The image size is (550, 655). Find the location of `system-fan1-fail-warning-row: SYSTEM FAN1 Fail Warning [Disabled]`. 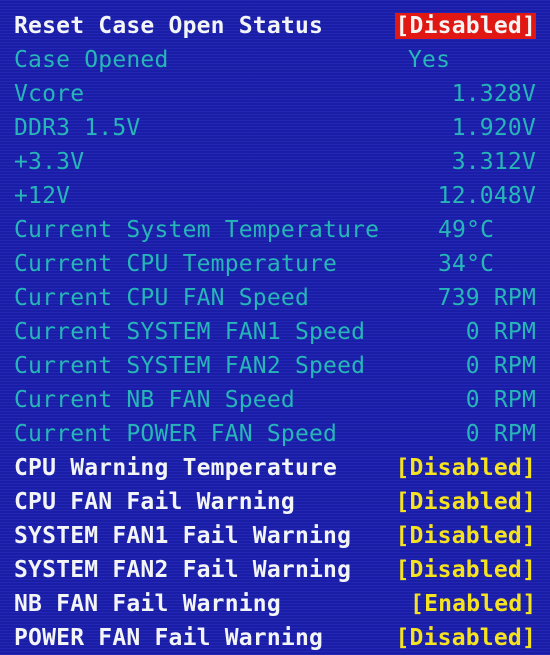

system-fan1-fail-warning-row: SYSTEM FAN1 Fail Warning [Disabled] is located at coordinates (275, 536).